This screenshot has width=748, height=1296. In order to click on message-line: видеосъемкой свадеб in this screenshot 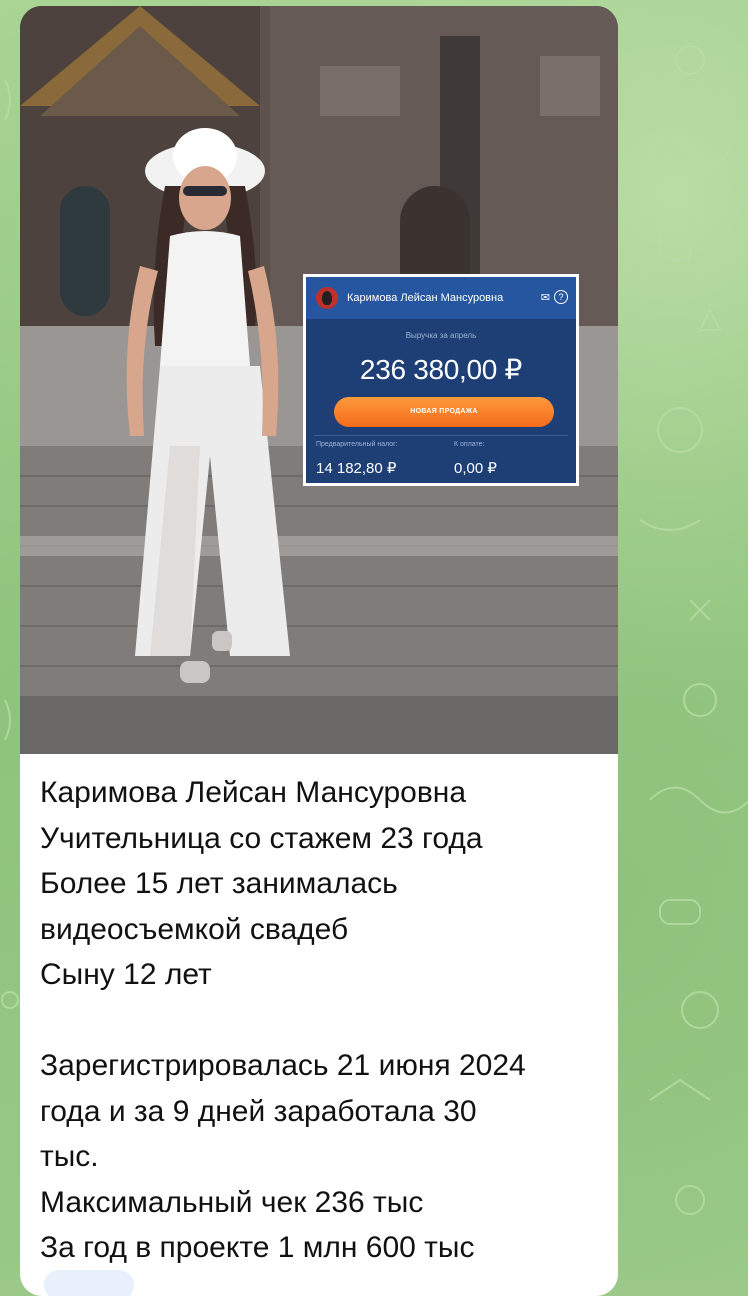, I will do `click(194, 929)`.